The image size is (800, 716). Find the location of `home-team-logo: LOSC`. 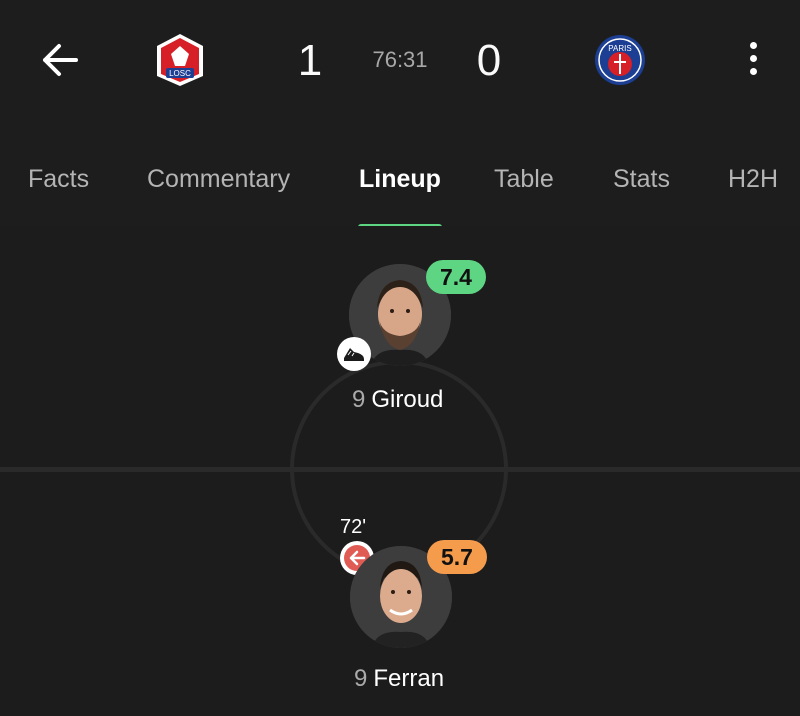

home-team-logo: LOSC is located at coordinates (180, 60).